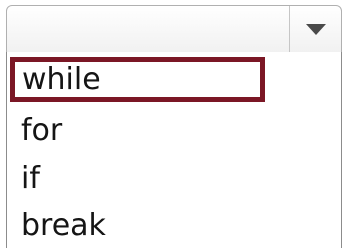  What do you see at coordinates (147, 29) in the screenshot?
I see `combo-selected-value` at bounding box center [147, 29].